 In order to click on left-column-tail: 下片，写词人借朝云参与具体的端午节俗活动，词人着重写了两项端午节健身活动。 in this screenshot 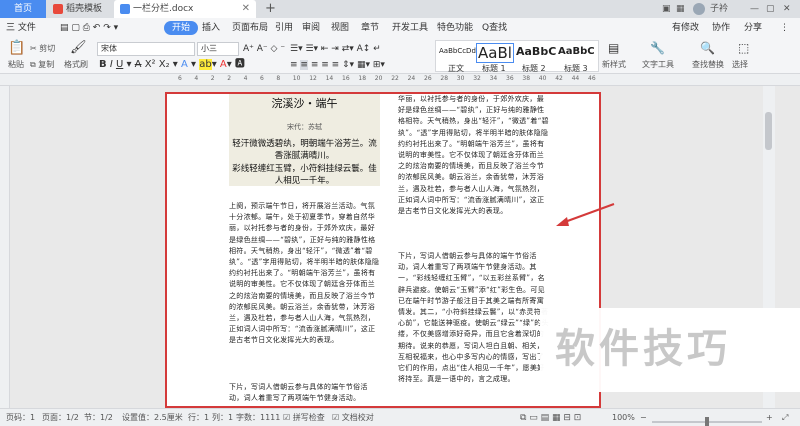, I will do `click(298, 393)`.